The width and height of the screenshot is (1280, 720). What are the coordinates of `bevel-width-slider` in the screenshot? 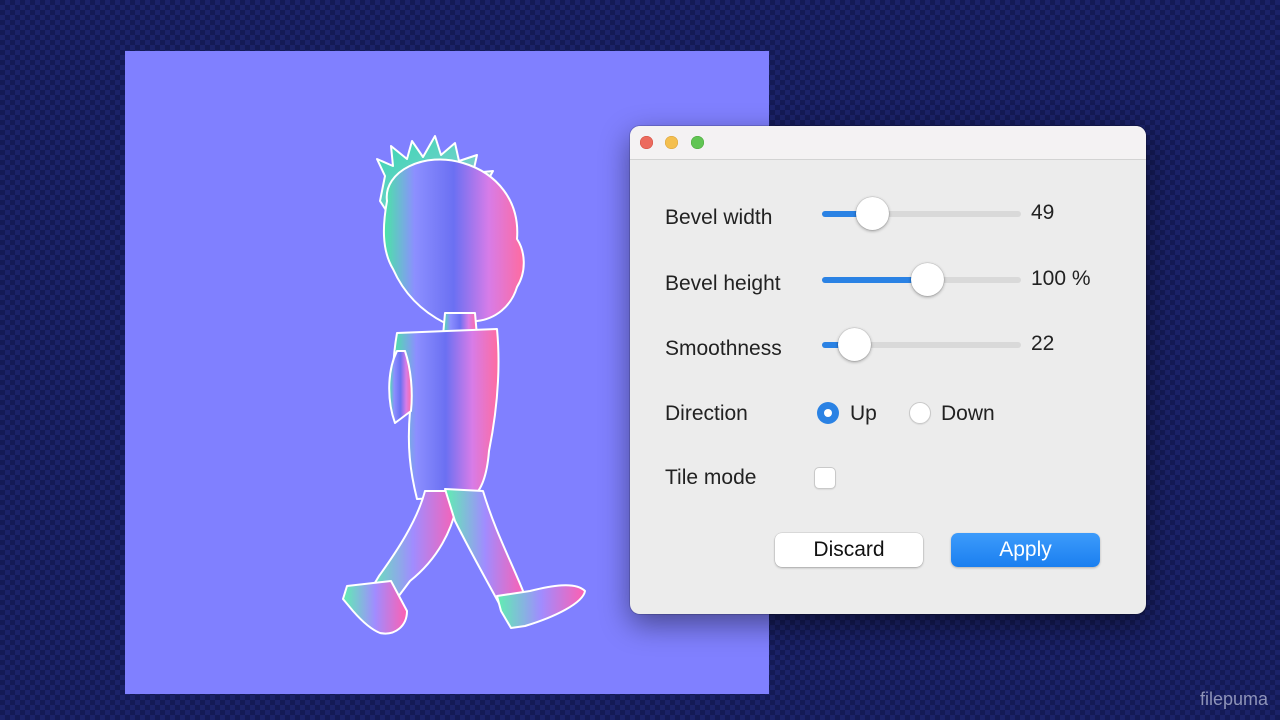 It's located at (921, 213).